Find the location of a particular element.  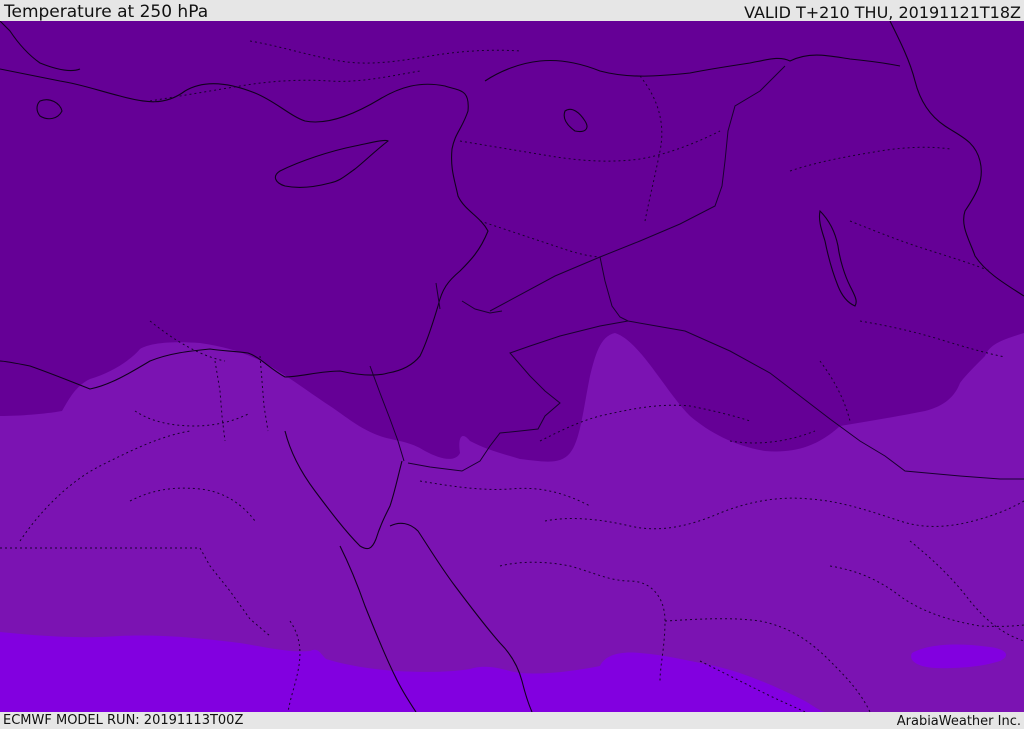

valid-time: VALID T+210 THU, 20191121T18Z is located at coordinates (882, 12).